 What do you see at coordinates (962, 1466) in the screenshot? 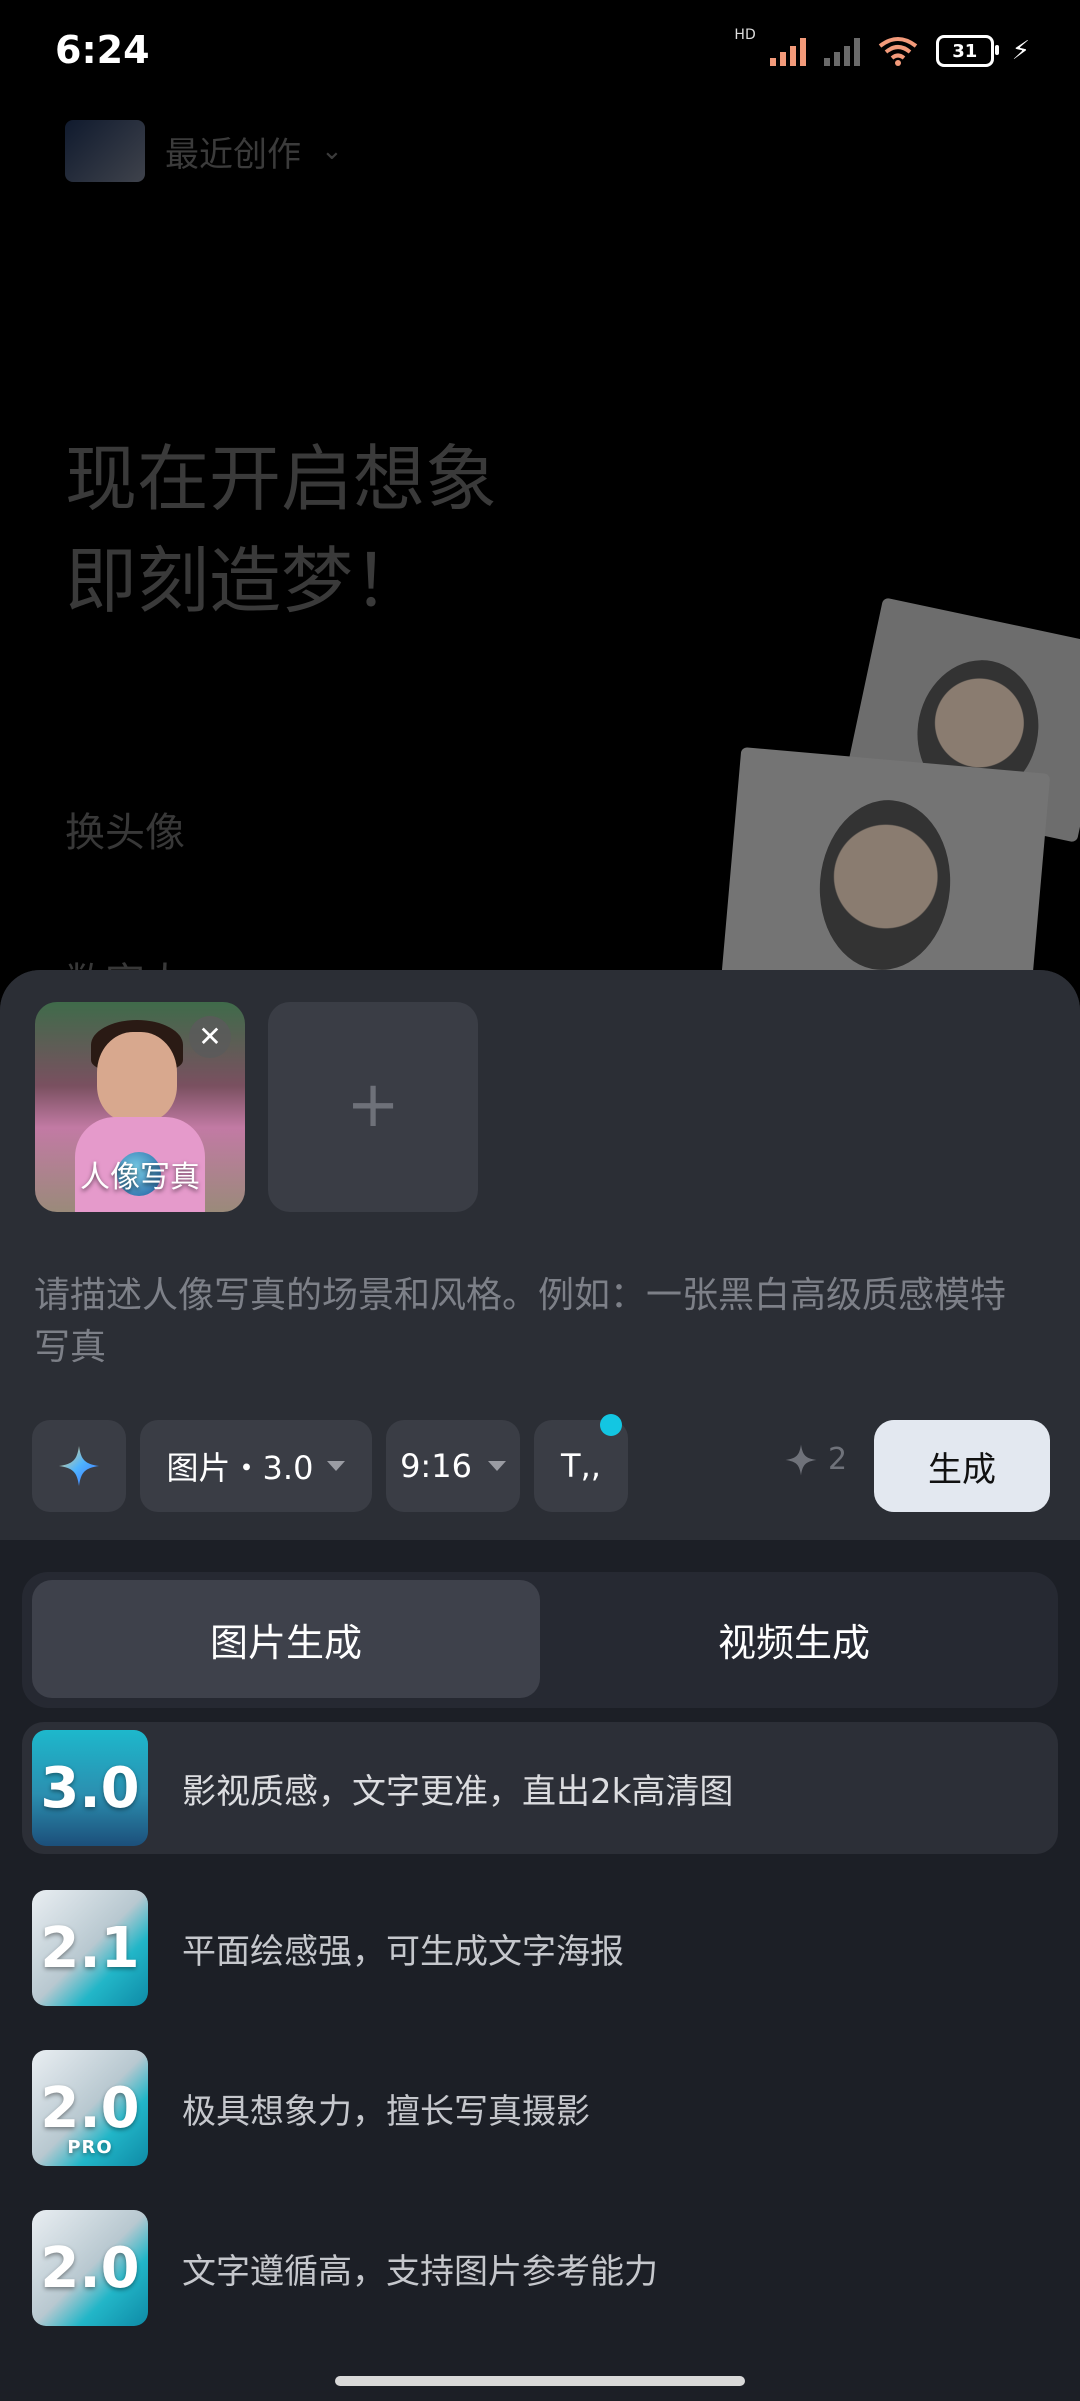
I see `generate-button: 生成` at bounding box center [962, 1466].